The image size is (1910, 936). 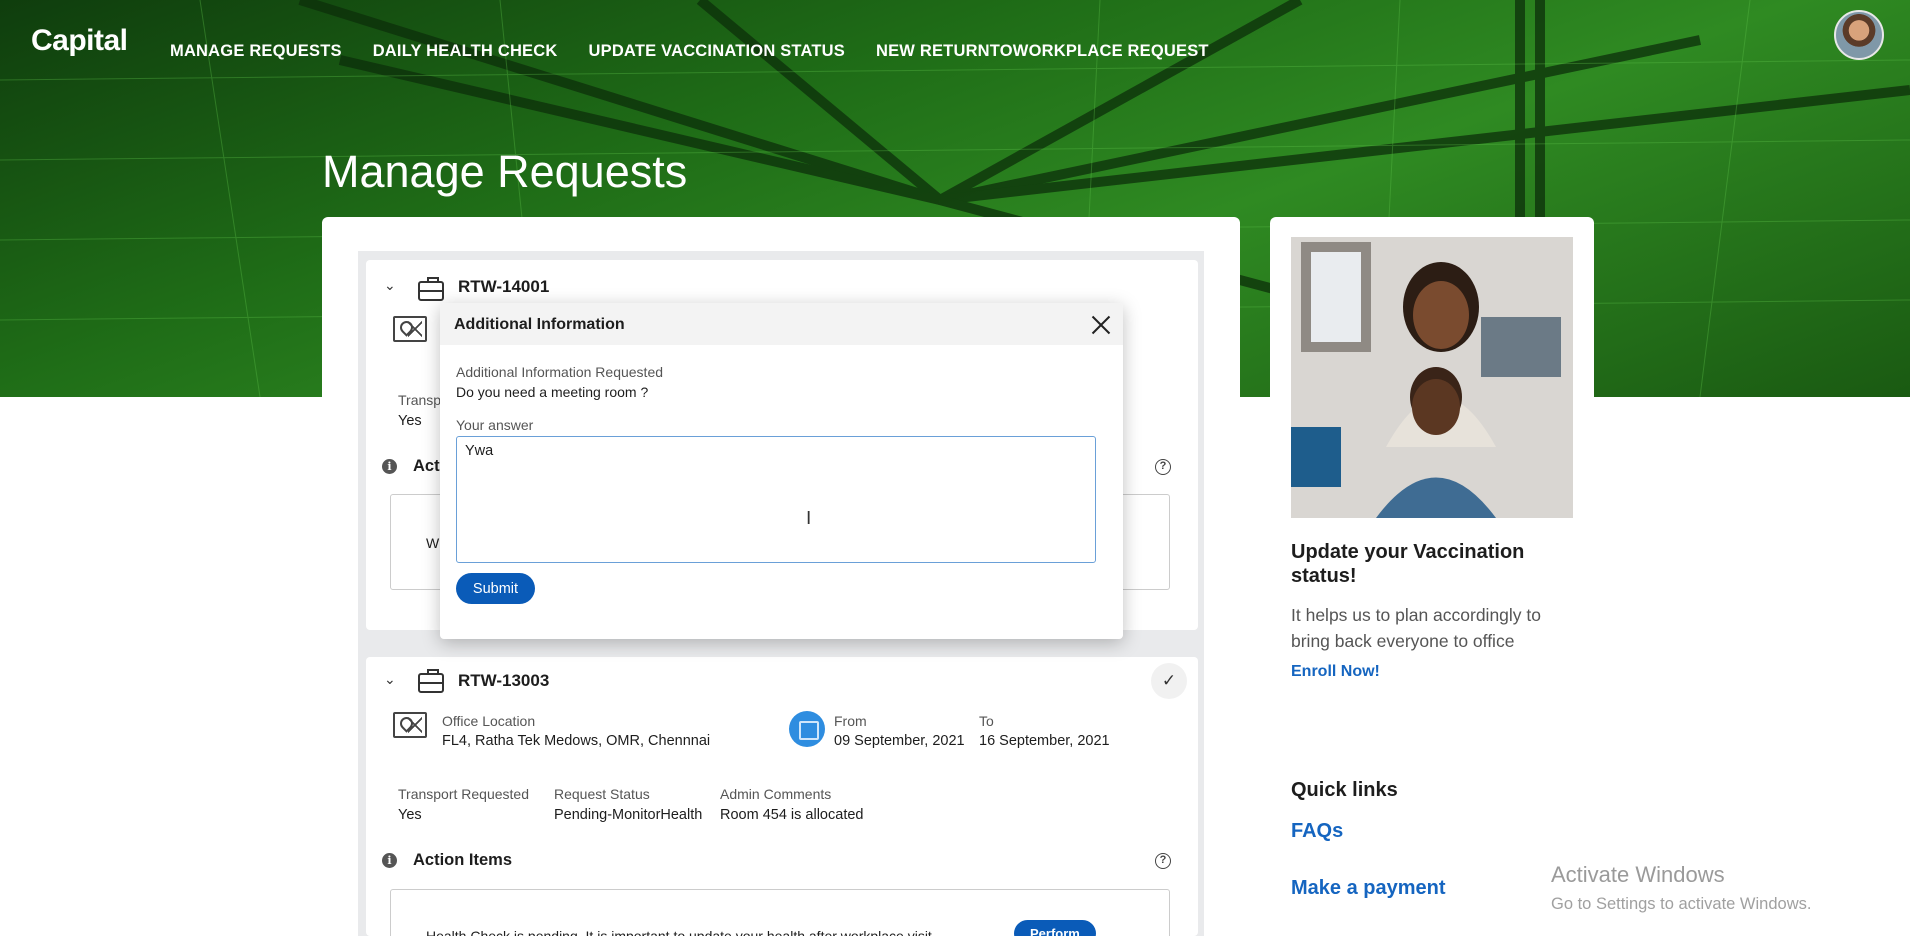 What do you see at coordinates (539, 324) in the screenshot?
I see `dialog-title: Additional Information` at bounding box center [539, 324].